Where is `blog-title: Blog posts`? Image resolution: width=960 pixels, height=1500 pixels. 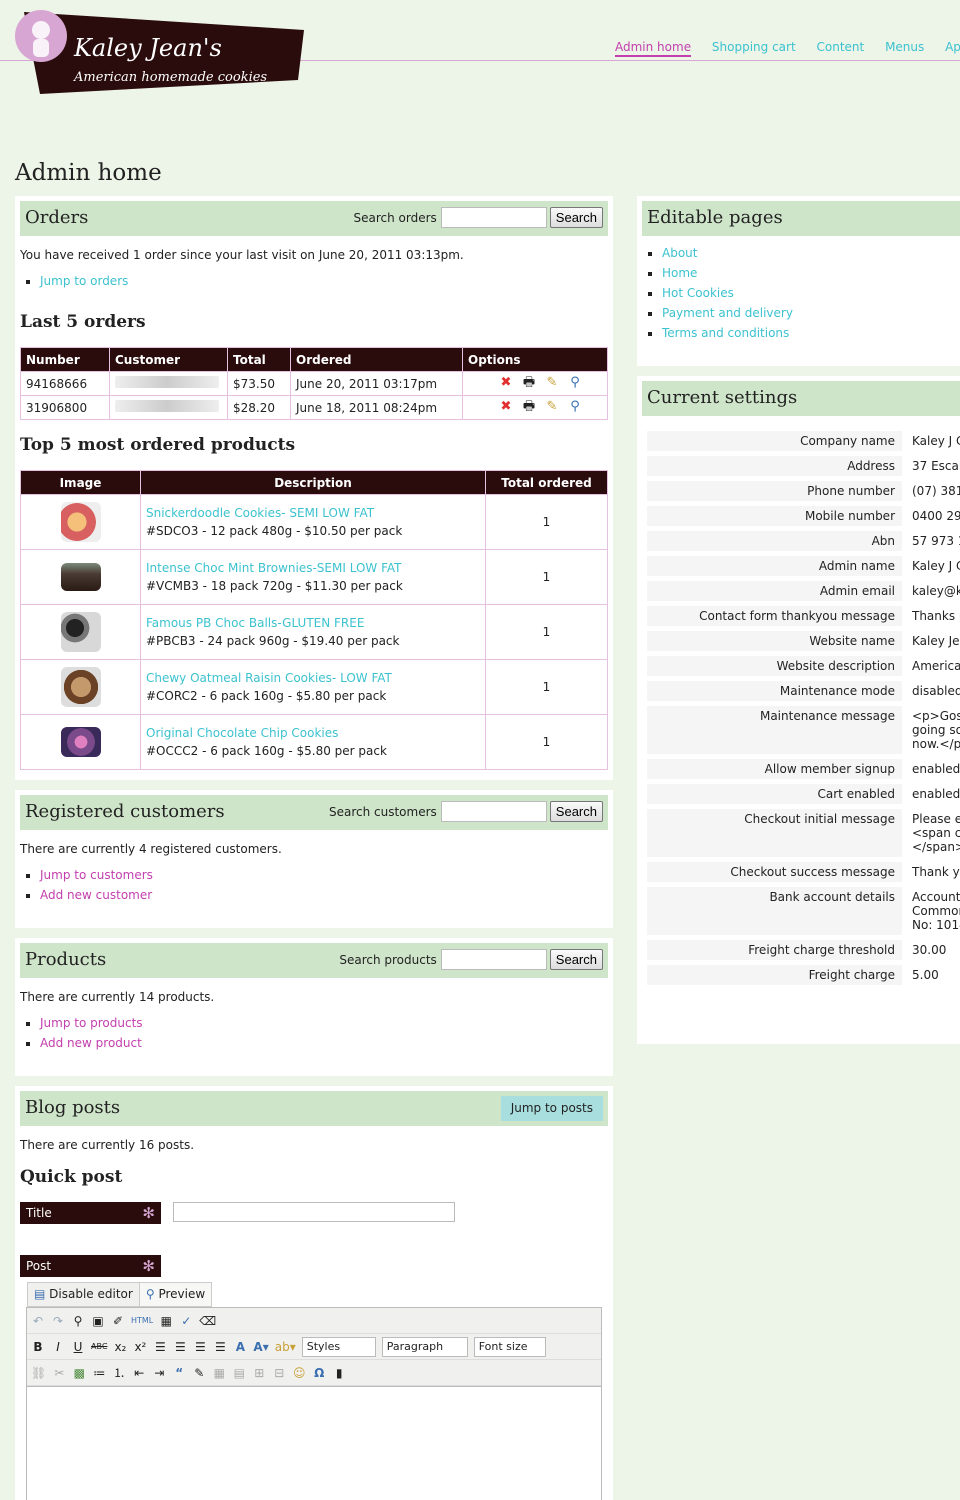
blog-title: Blog posts is located at coordinates (73, 1107).